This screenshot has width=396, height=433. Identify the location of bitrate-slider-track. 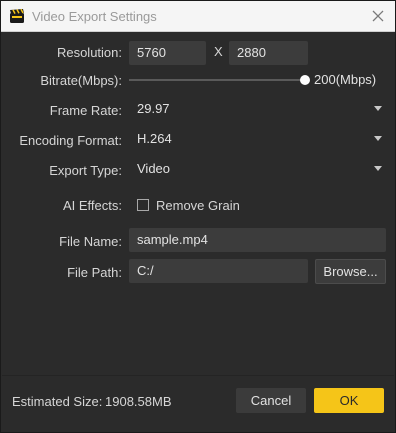
(217, 80).